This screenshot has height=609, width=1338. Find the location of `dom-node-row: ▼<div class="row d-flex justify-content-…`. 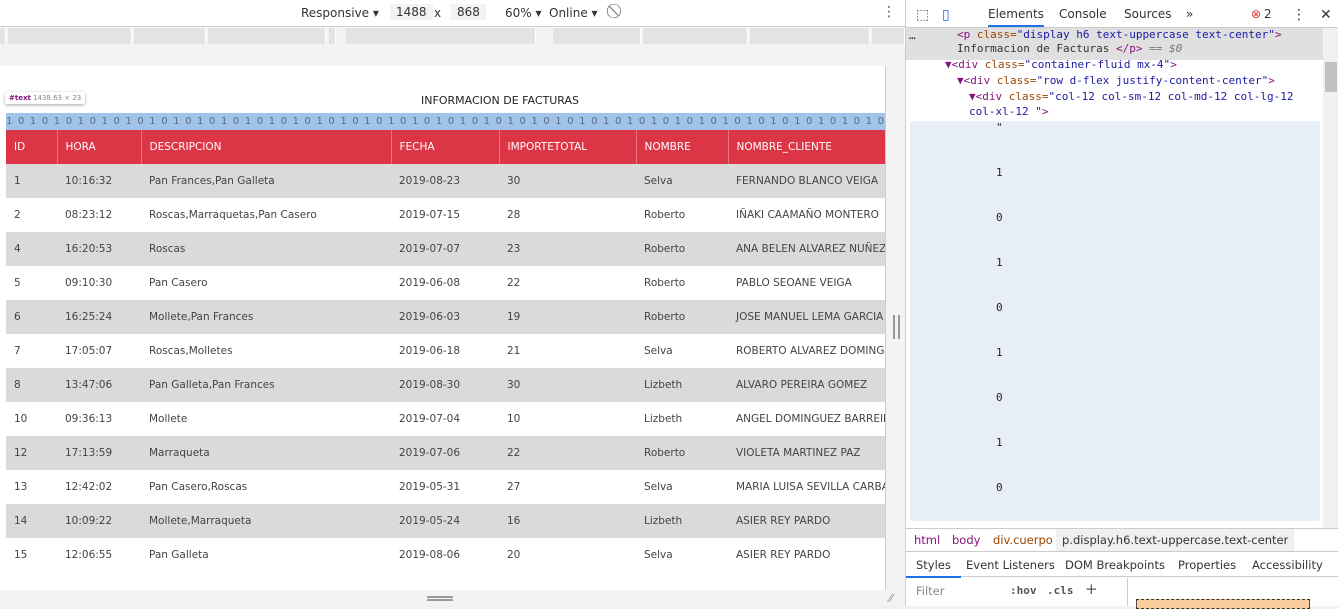

dom-node-row: ▼<div class="row d-flex justify-content-… is located at coordinates (1116, 81).